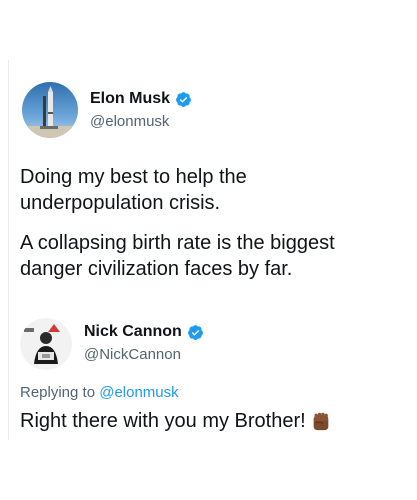 This screenshot has height=500, width=417. I want to click on tweet-text-line: Doing my best to help the, so click(133, 177).